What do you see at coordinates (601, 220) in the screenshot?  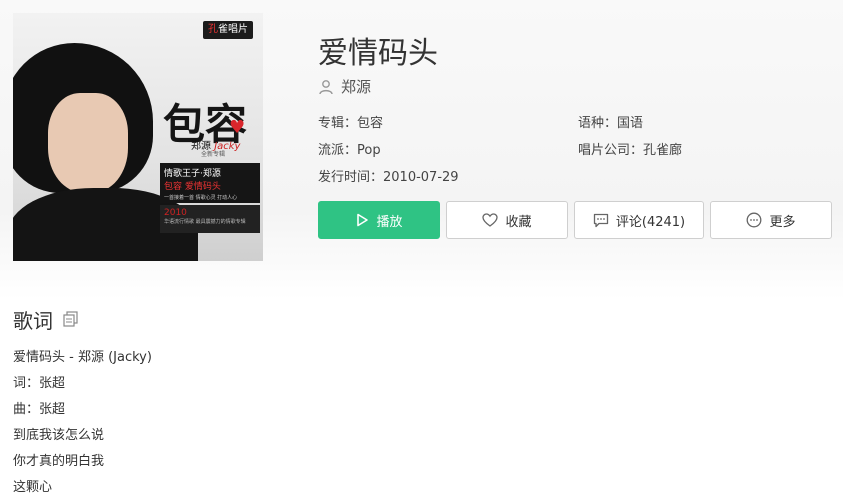 I see `comment-icon` at bounding box center [601, 220].